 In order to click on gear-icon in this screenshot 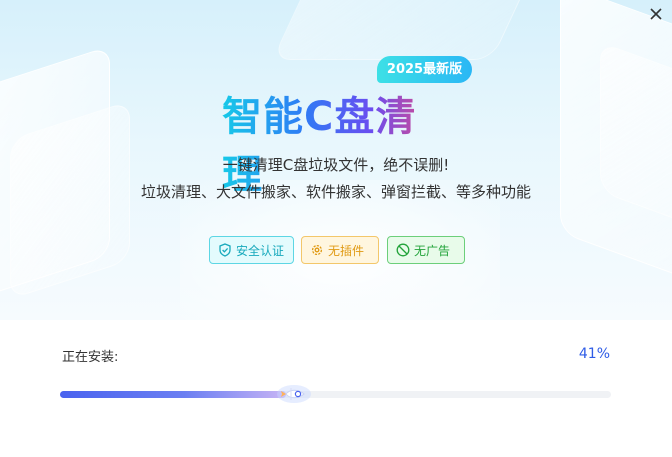, I will do `click(317, 250)`.